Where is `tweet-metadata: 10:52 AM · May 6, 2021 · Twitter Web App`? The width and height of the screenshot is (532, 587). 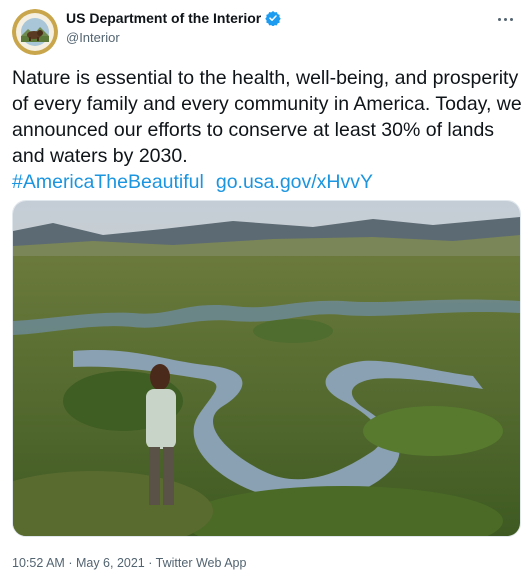 tweet-metadata: 10:52 AM · May 6, 2021 · Twitter Web App is located at coordinates (129, 563).